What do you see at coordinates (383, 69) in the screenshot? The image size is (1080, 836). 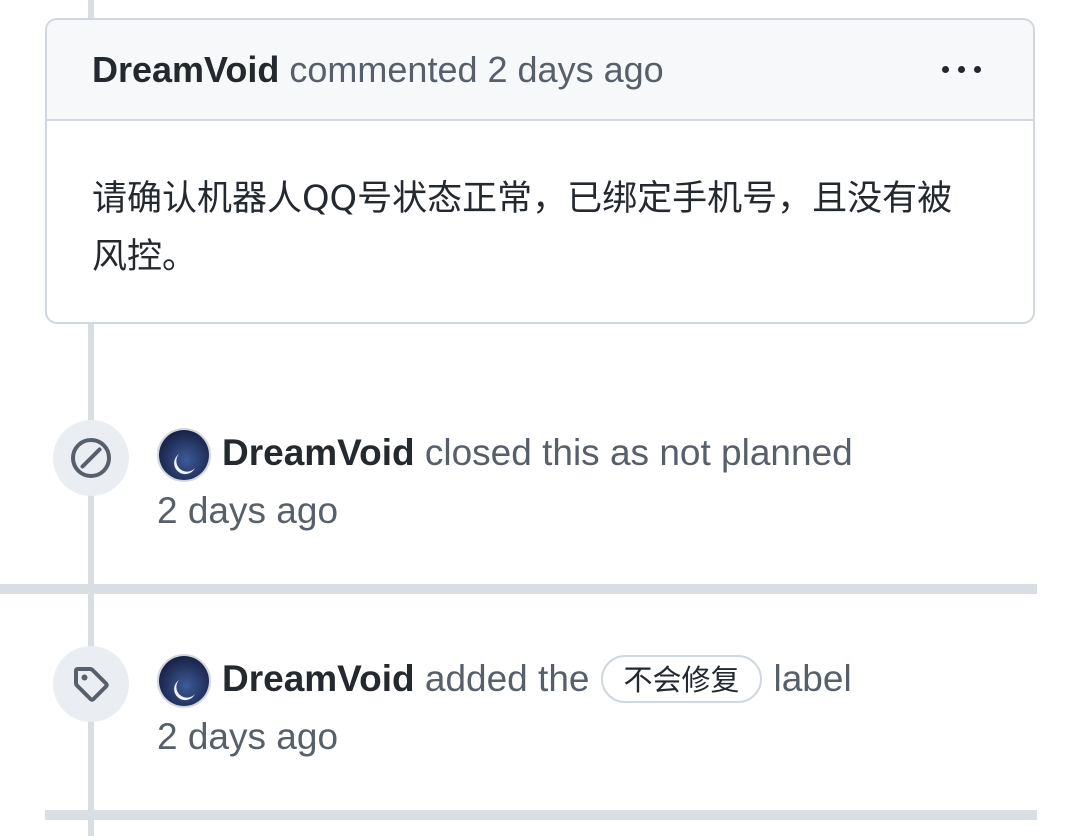 I see `comment-action: commented` at bounding box center [383, 69].